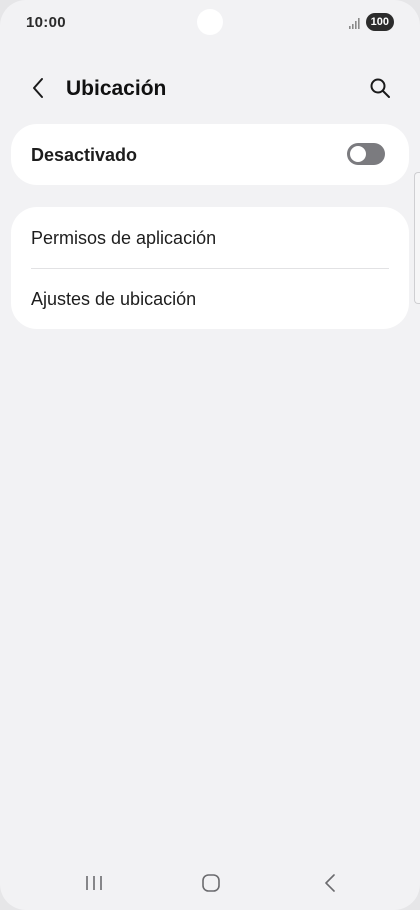 This screenshot has height=910, width=420. What do you see at coordinates (46, 22) in the screenshot?
I see `status-time: 10:00` at bounding box center [46, 22].